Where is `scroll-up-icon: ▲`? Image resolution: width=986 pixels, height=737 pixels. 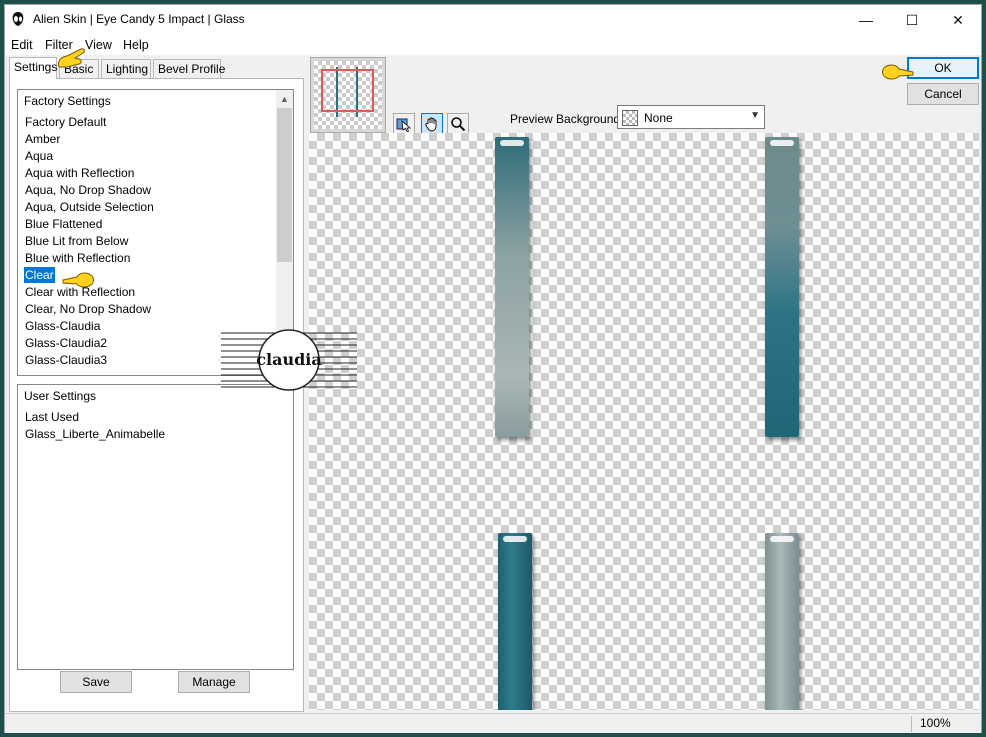
scroll-up-icon: ▲ is located at coordinates (284, 98).